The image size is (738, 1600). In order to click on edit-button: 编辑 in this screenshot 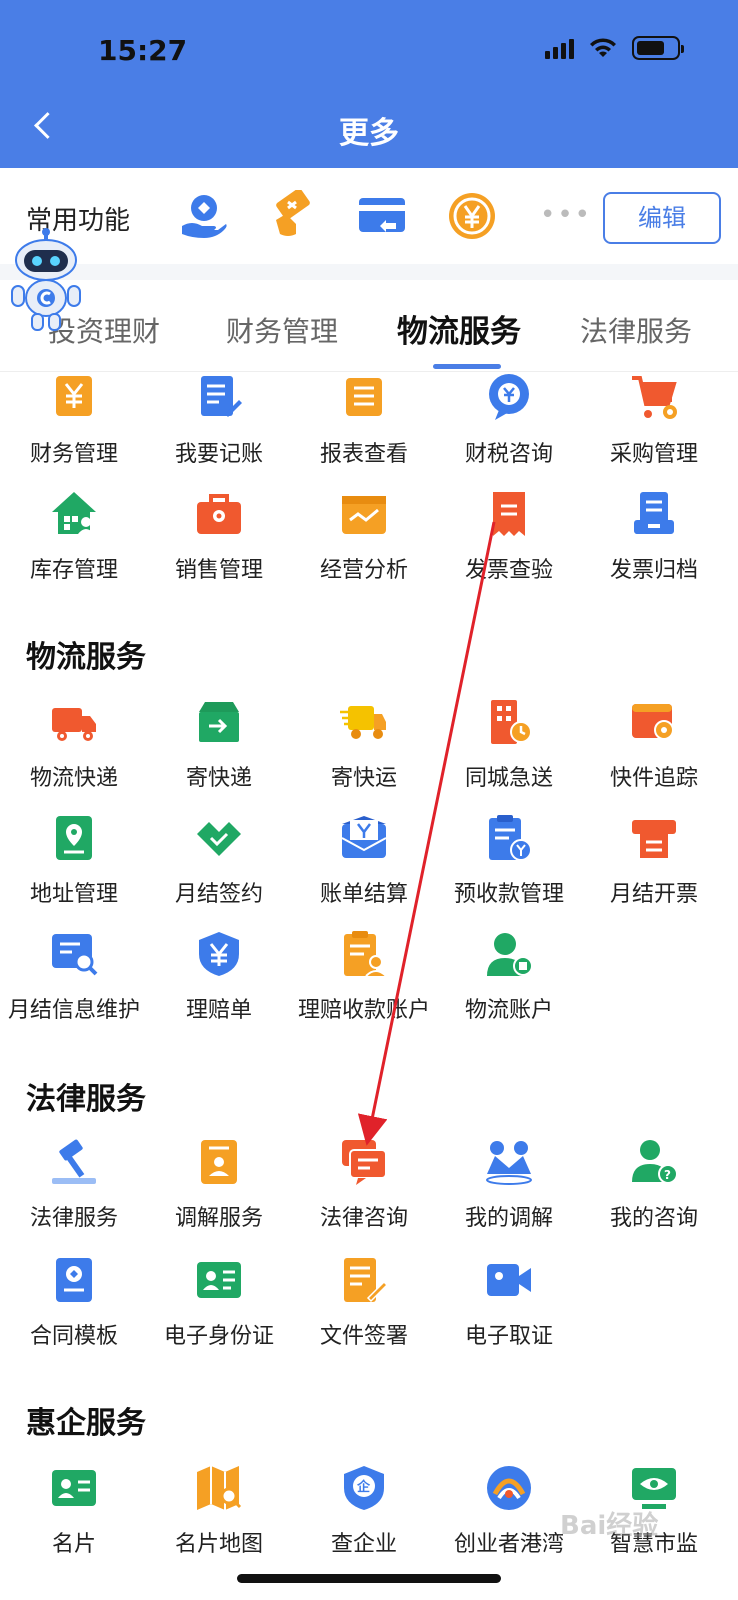, I will do `click(662, 218)`.